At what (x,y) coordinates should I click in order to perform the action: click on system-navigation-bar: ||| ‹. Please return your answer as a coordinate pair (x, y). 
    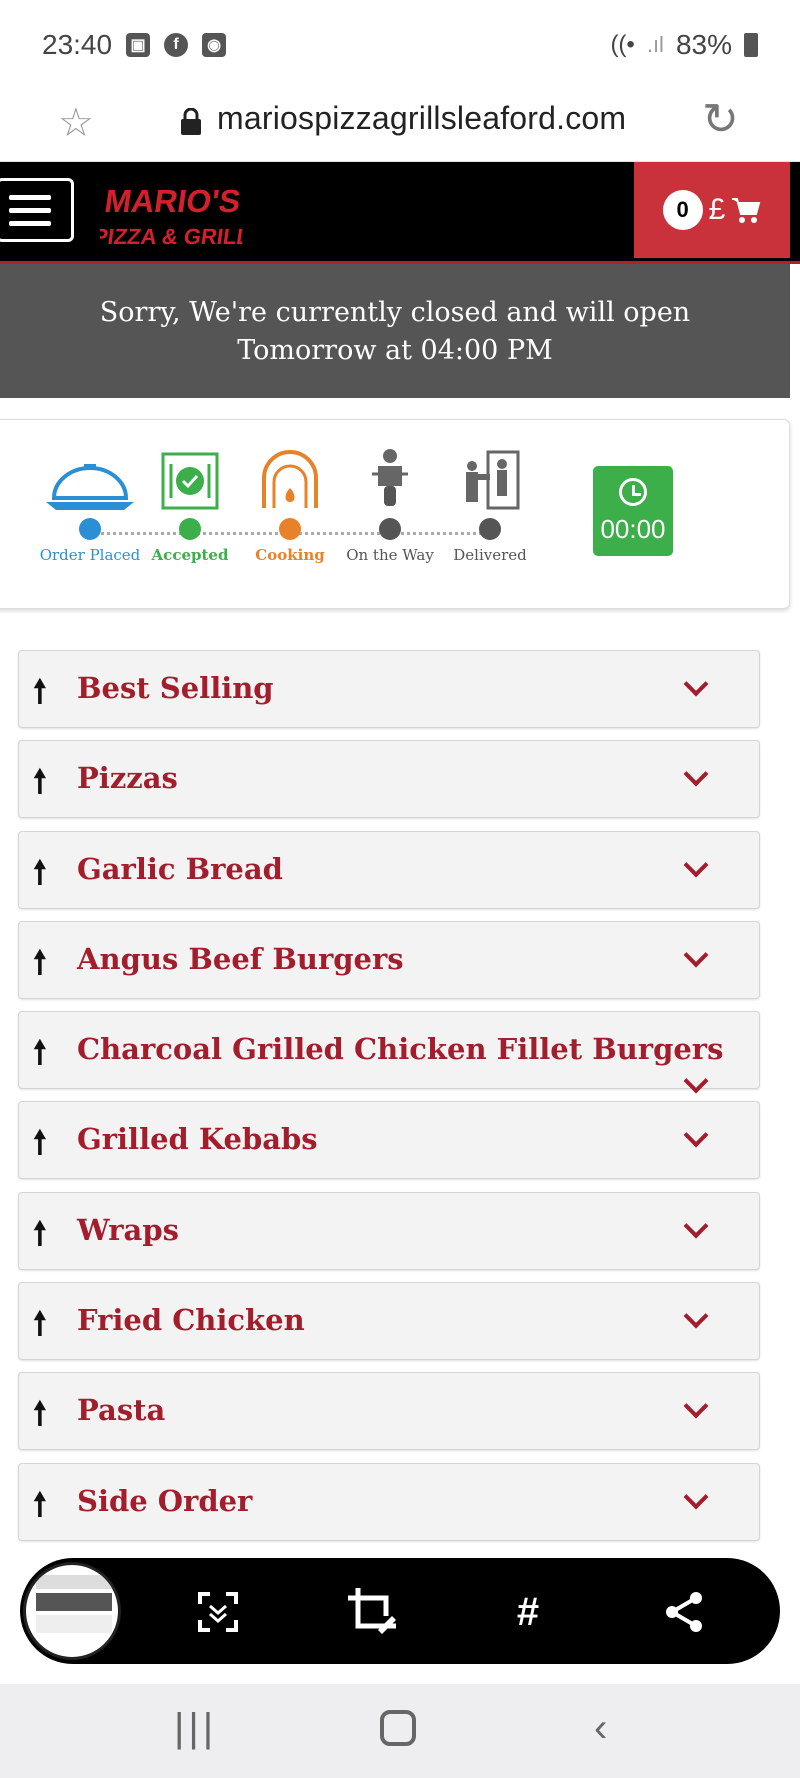
    Looking at the image, I should click on (400, 1731).